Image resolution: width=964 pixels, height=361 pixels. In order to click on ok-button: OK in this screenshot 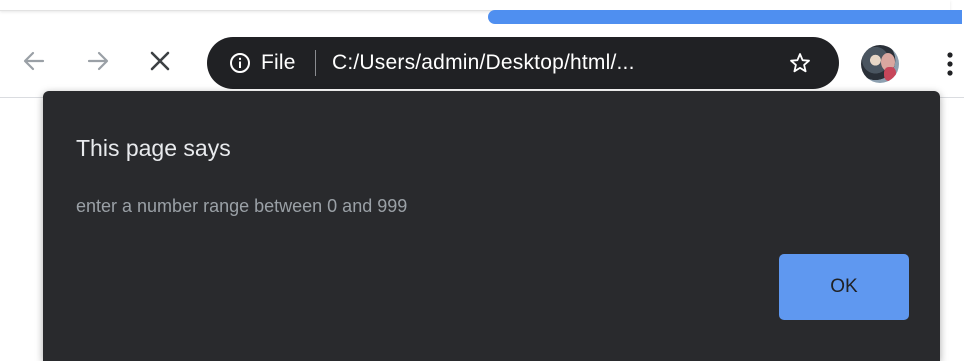, I will do `click(844, 287)`.